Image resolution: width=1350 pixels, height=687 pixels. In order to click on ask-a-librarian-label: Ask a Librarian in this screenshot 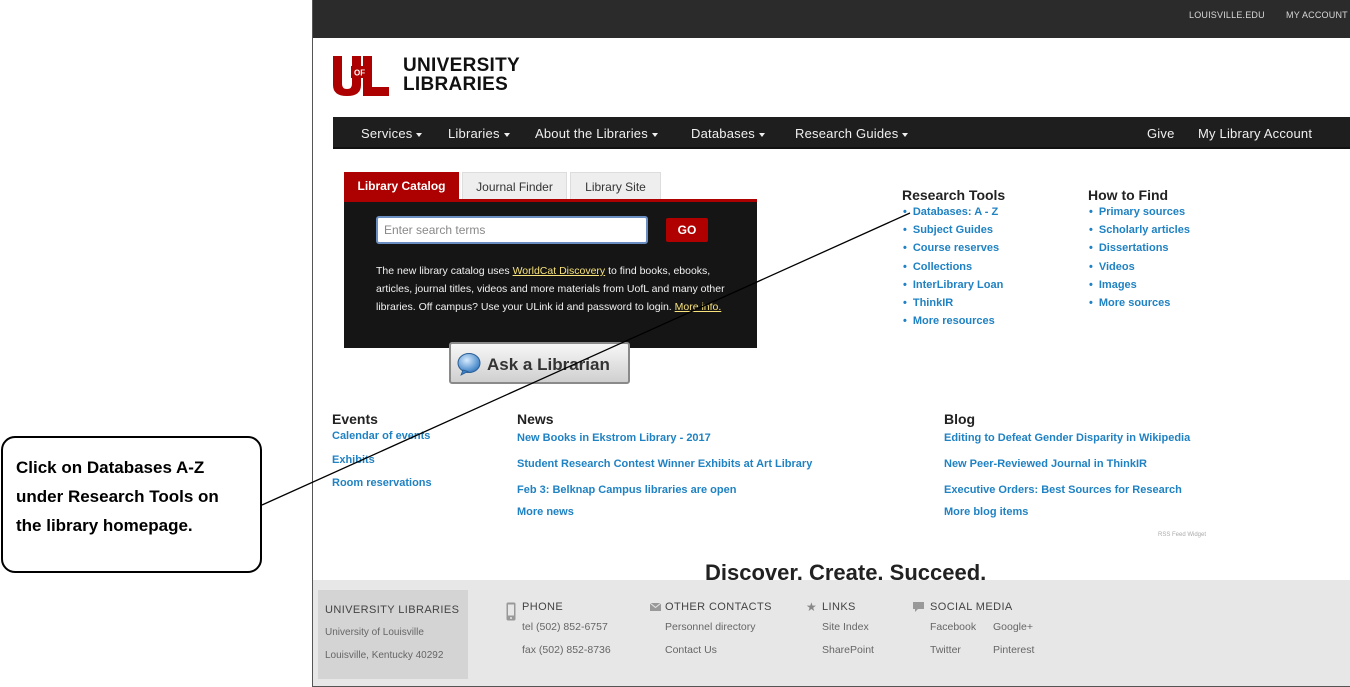, I will do `click(548, 364)`.